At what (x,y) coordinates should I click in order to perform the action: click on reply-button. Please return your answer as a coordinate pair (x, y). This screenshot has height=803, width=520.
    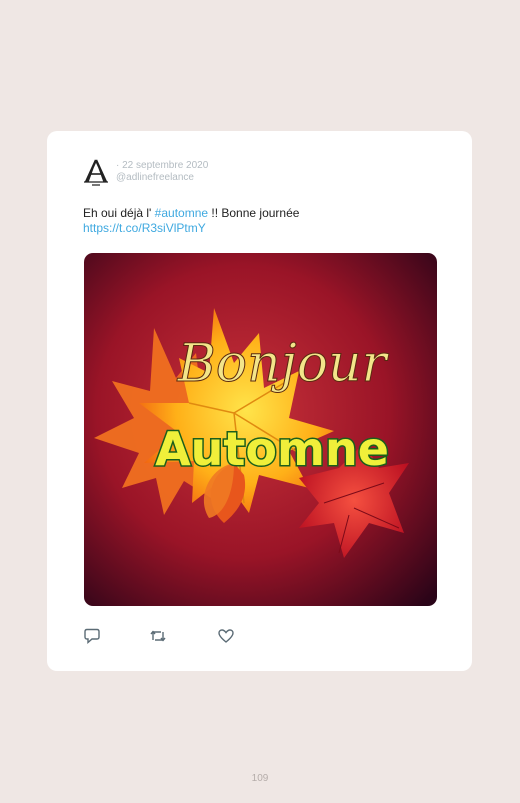
    Looking at the image, I should click on (92, 636).